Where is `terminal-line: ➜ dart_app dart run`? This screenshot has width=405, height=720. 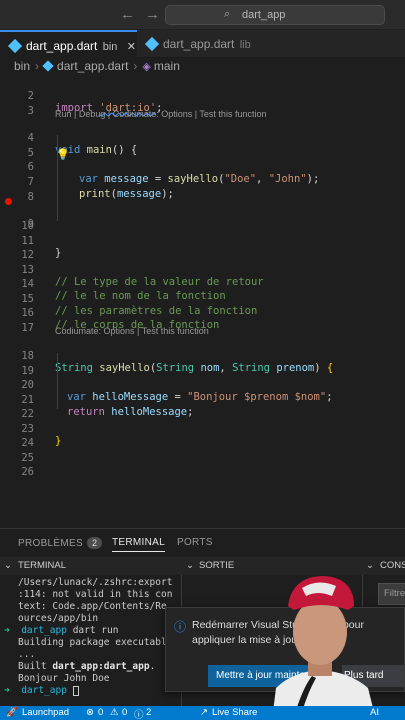 terminal-line: ➜ dart_app dart run is located at coordinates (92, 631).